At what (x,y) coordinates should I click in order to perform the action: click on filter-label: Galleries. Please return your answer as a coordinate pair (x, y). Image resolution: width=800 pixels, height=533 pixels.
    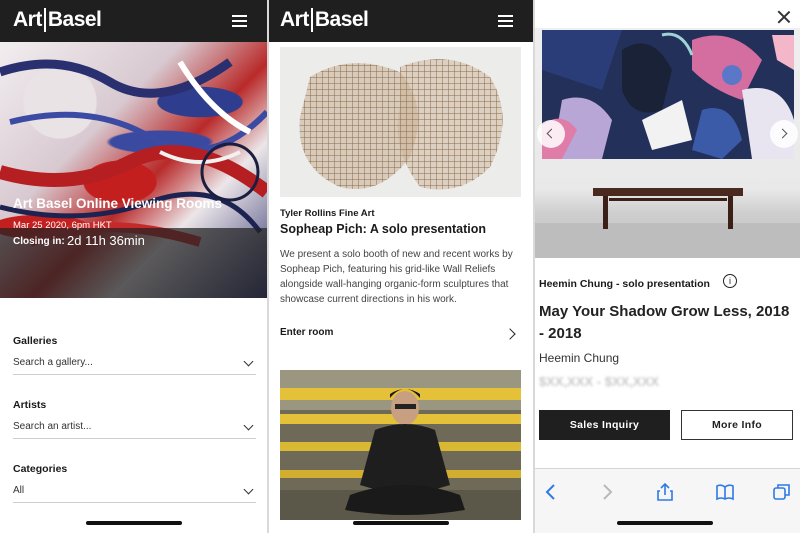
    Looking at the image, I should click on (35, 341).